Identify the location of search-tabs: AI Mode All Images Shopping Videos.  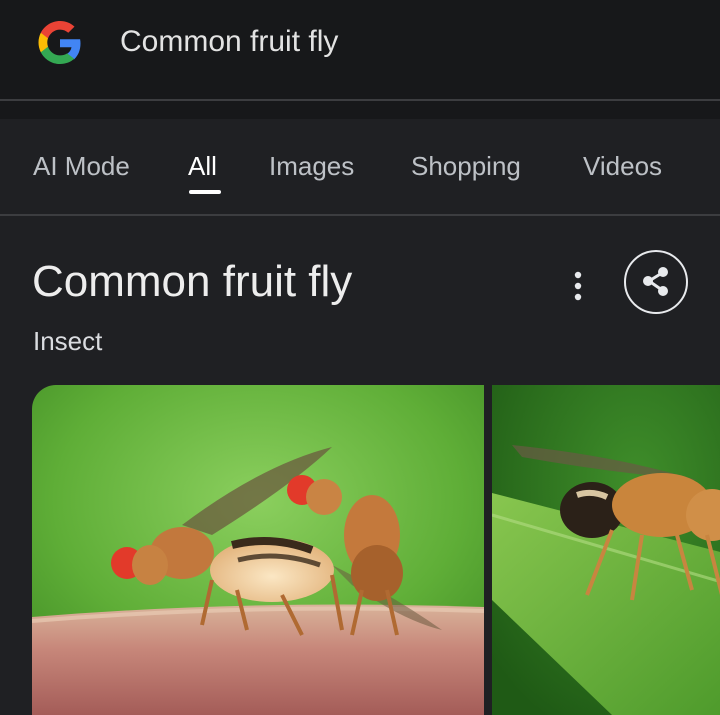
(360, 167).